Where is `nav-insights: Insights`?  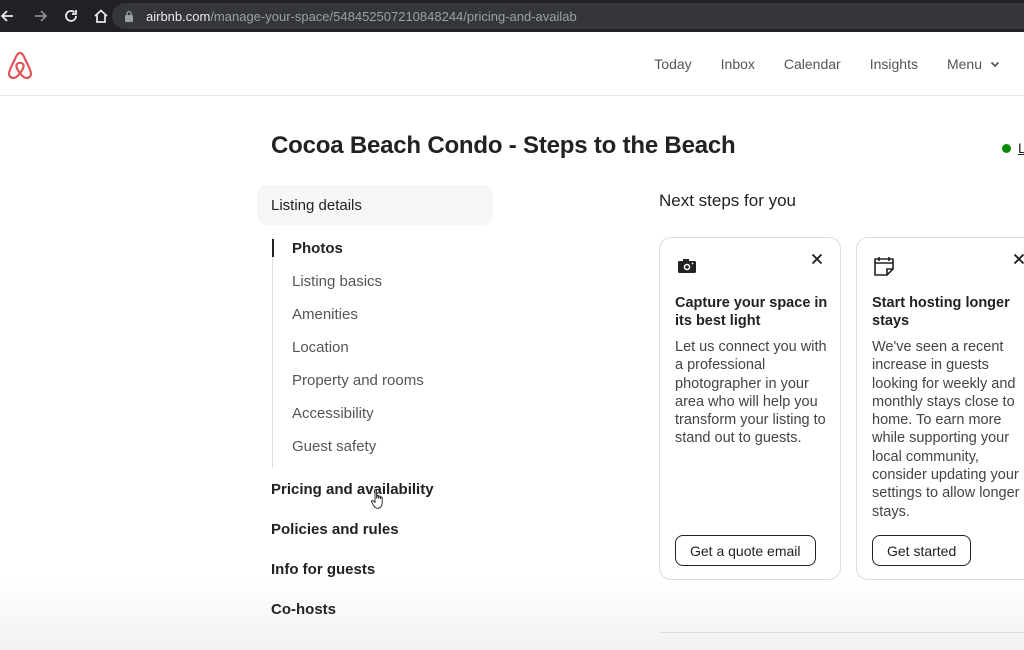
nav-insights: Insights is located at coordinates (894, 64).